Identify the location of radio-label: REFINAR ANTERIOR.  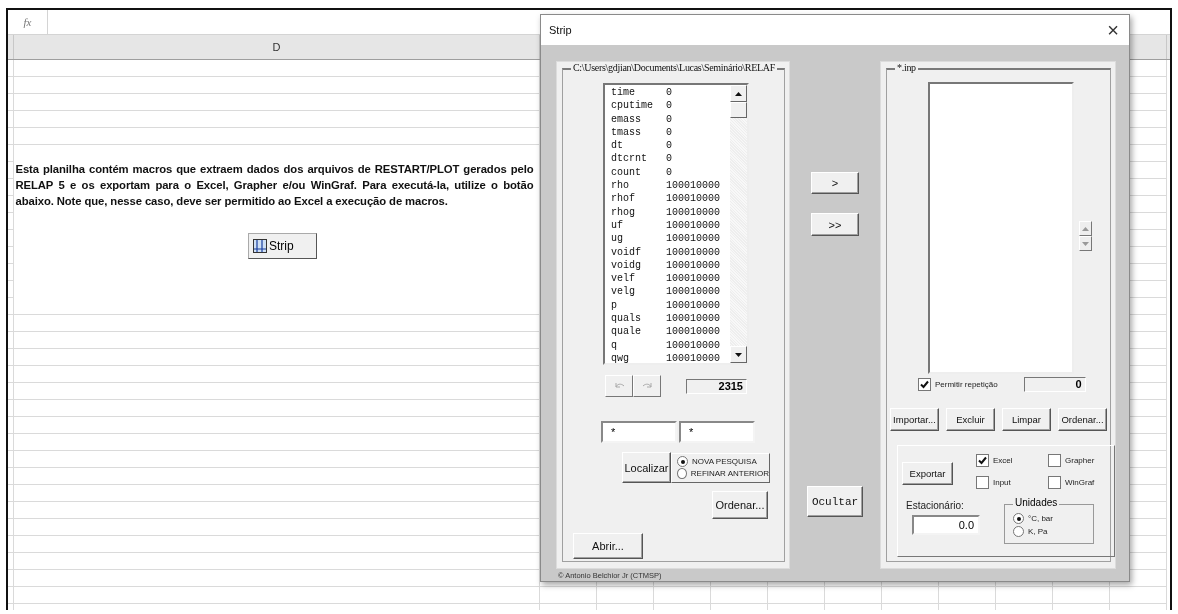
(729, 473).